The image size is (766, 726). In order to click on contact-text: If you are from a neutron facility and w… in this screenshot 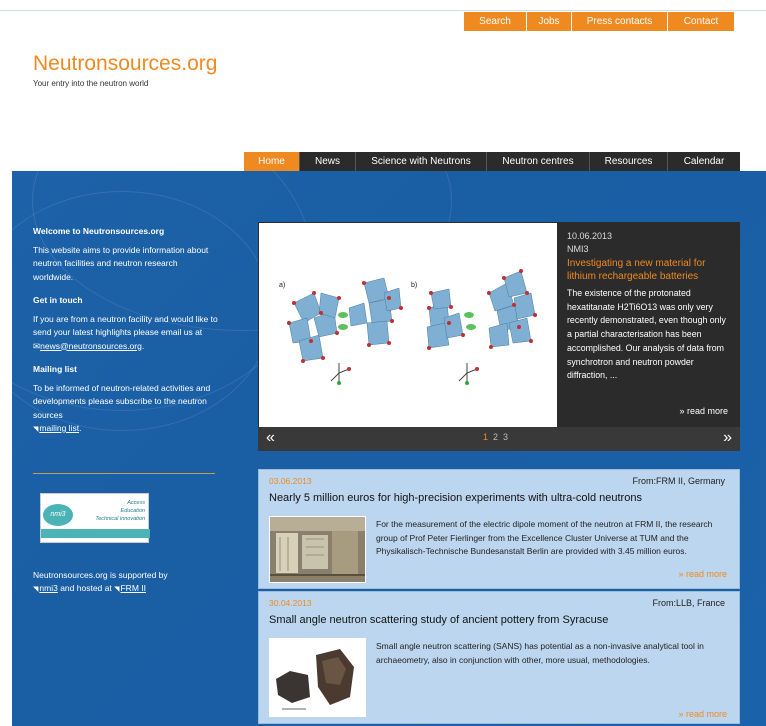, I will do `click(125, 332)`.